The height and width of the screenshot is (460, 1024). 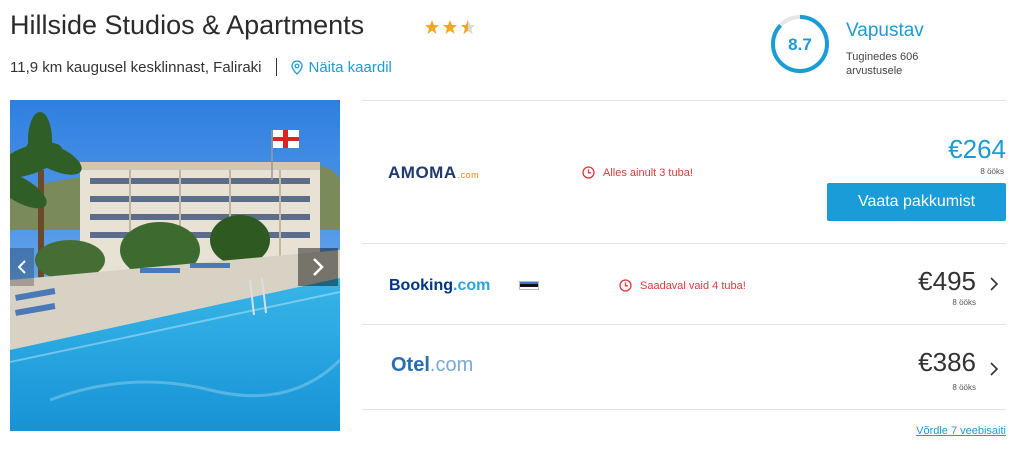 I want to click on provider-logo-booking: Booking.com, so click(x=440, y=285).